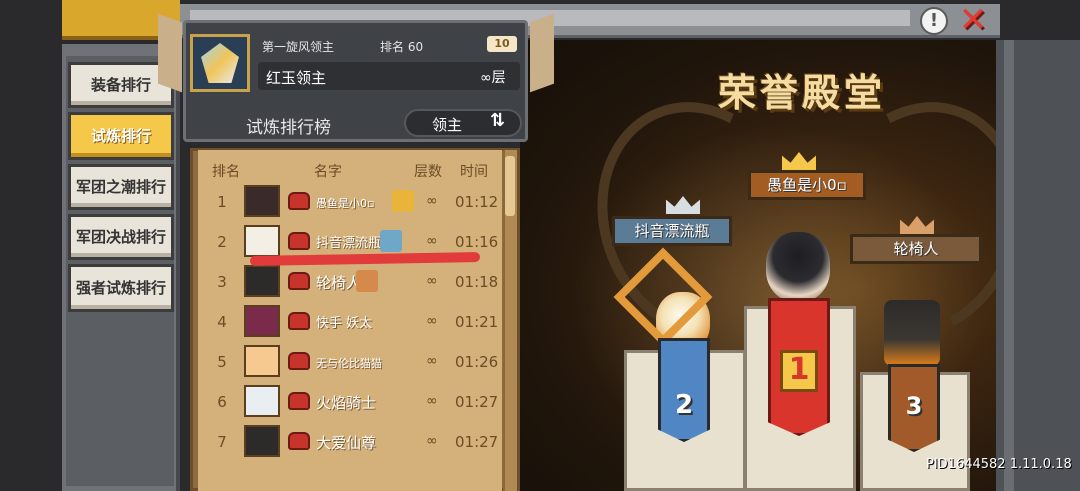 This screenshot has width=1080, height=491. Describe the element at coordinates (402, 47) in the screenshot. I see `player-rank: 排名 60` at that location.